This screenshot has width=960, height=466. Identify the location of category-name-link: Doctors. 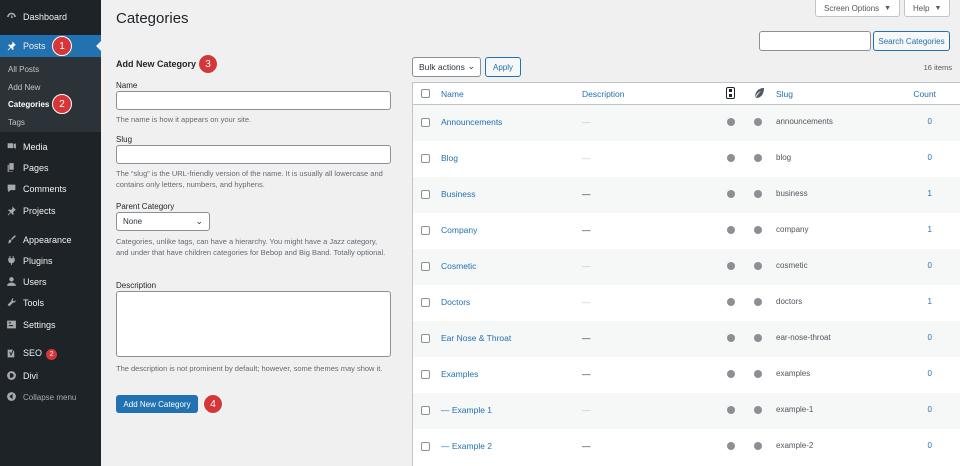
(455, 302).